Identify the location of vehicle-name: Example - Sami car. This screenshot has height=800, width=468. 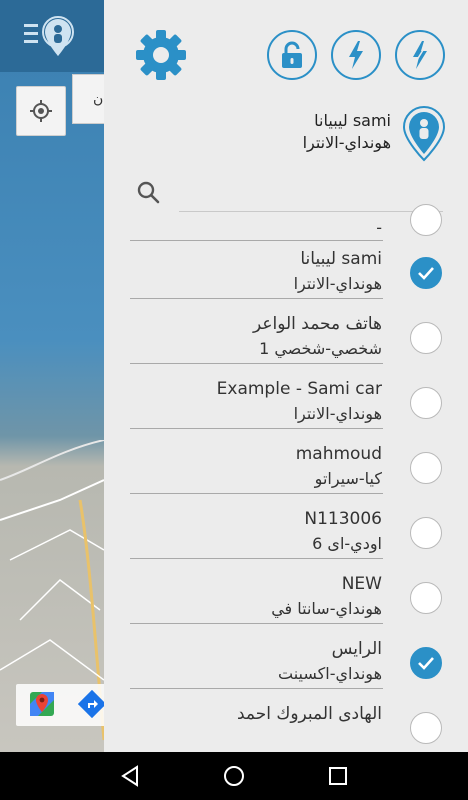
(299, 389).